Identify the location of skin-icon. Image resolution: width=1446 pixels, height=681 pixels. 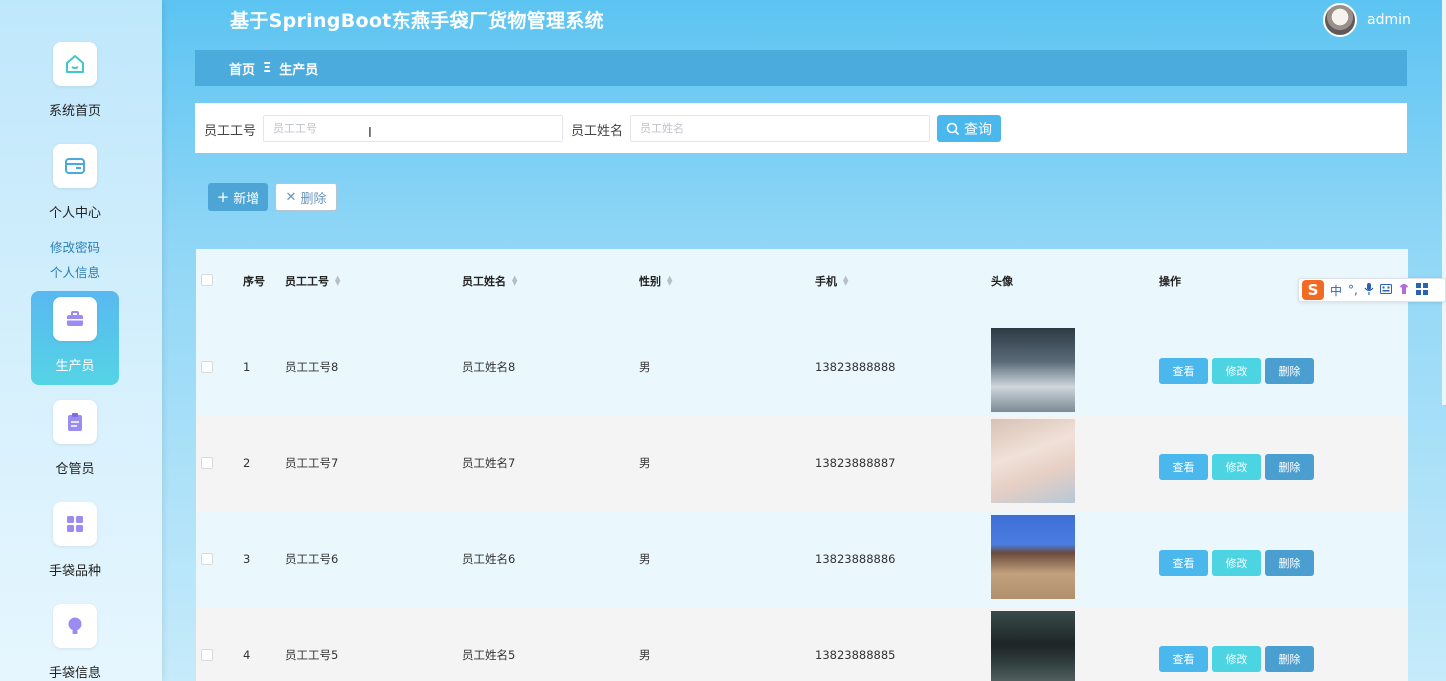
(1404, 290).